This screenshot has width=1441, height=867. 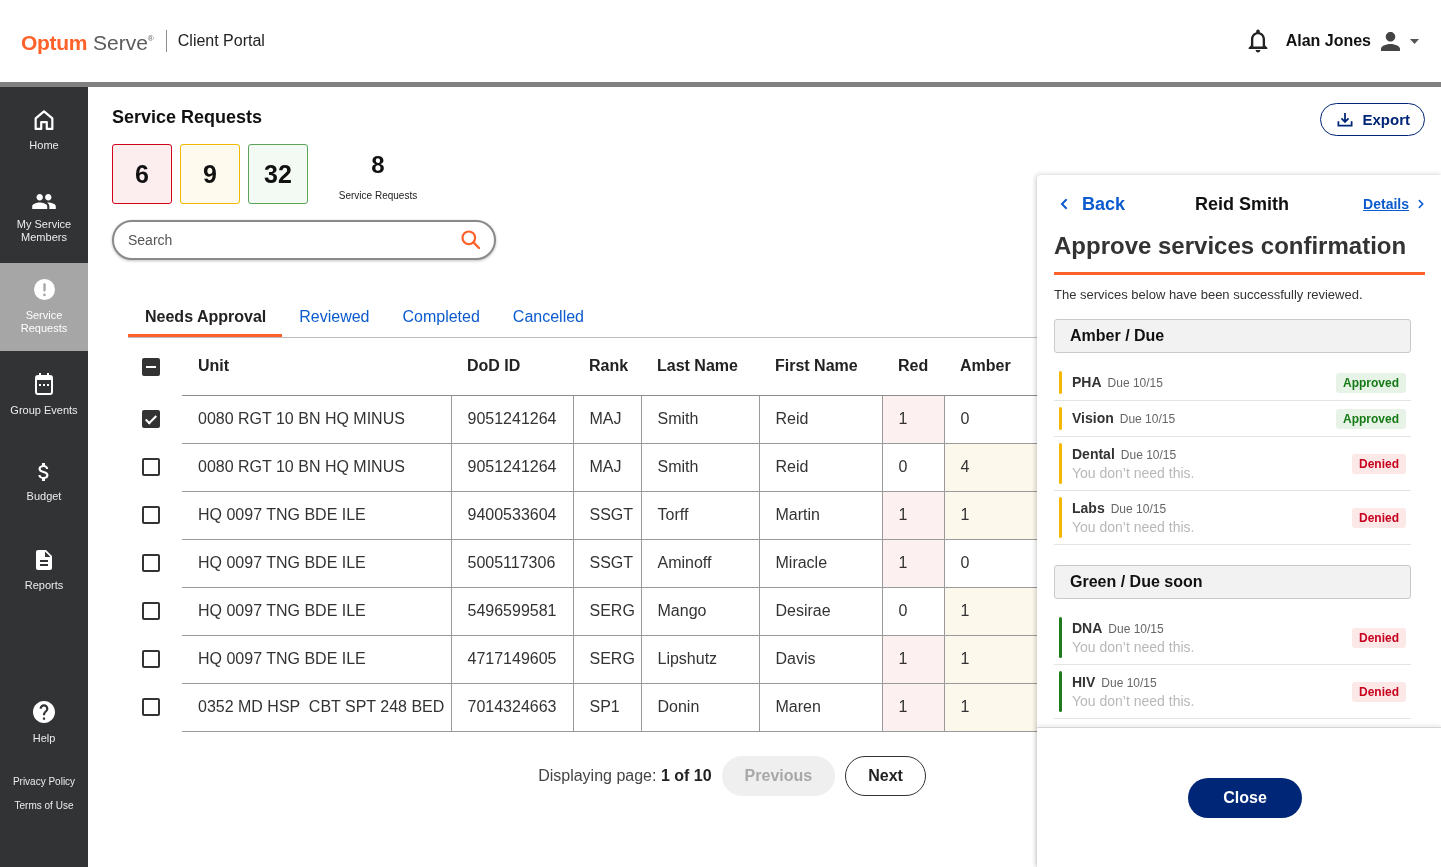 What do you see at coordinates (700, 515) in the screenshot?
I see `table-cell: Torff` at bounding box center [700, 515].